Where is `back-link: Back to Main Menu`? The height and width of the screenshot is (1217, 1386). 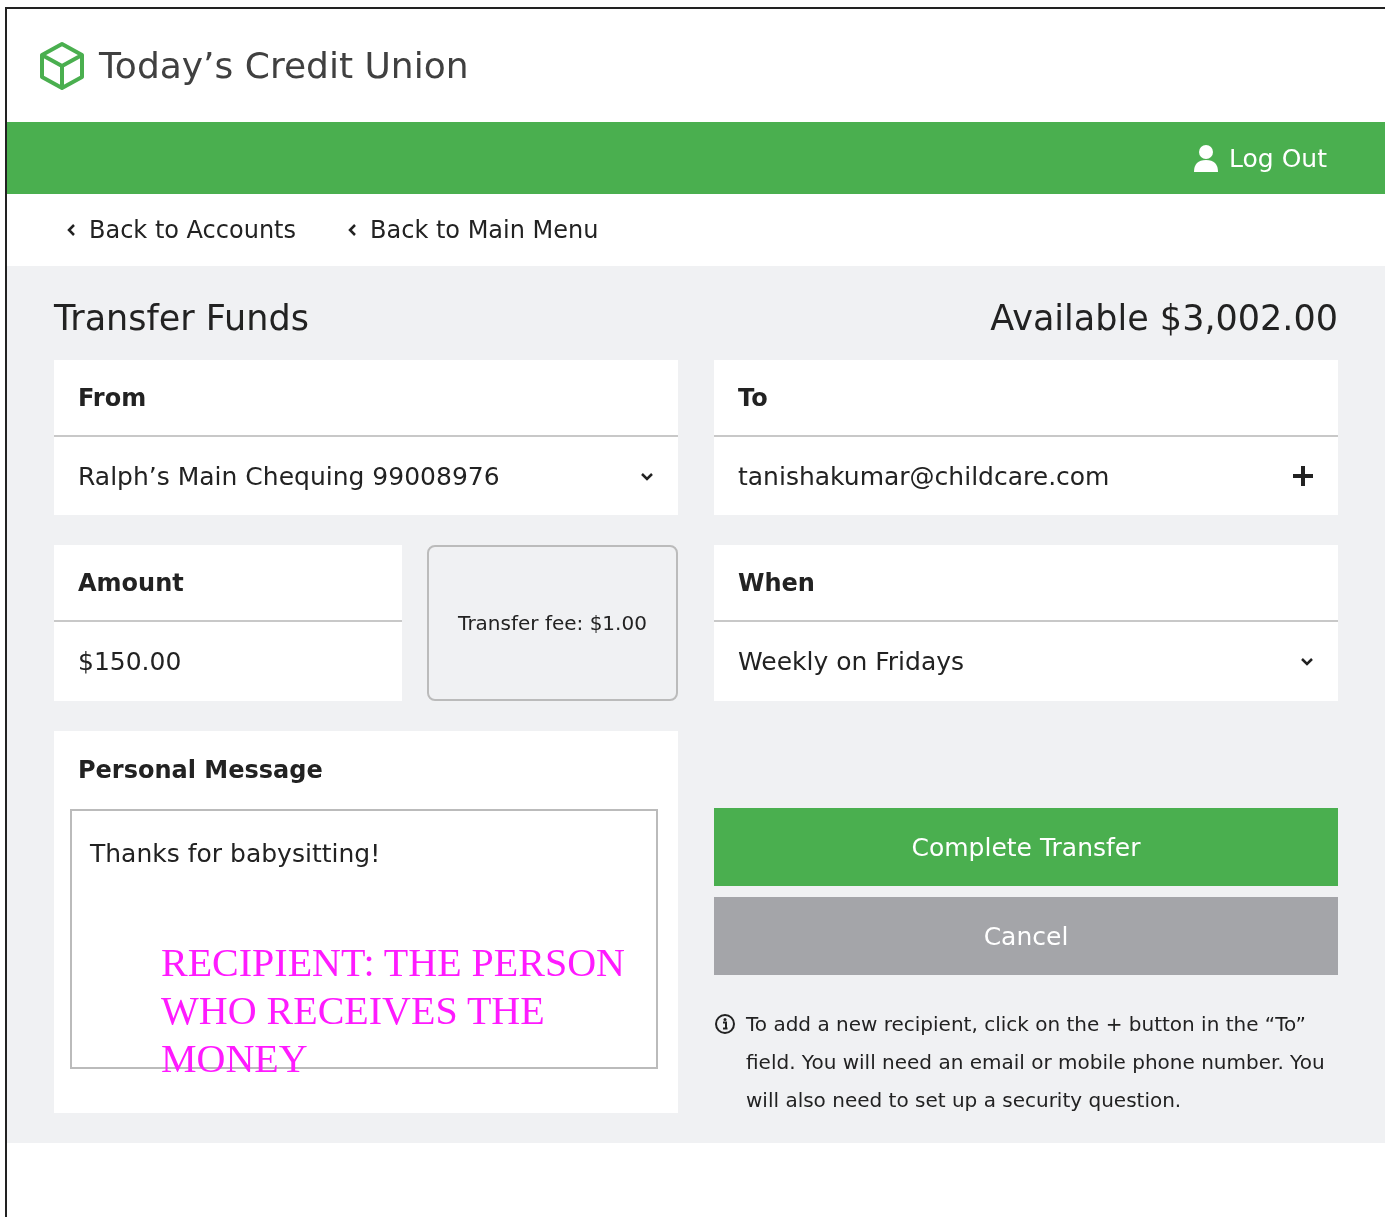
back-link: Back to Main Menu is located at coordinates (472, 230).